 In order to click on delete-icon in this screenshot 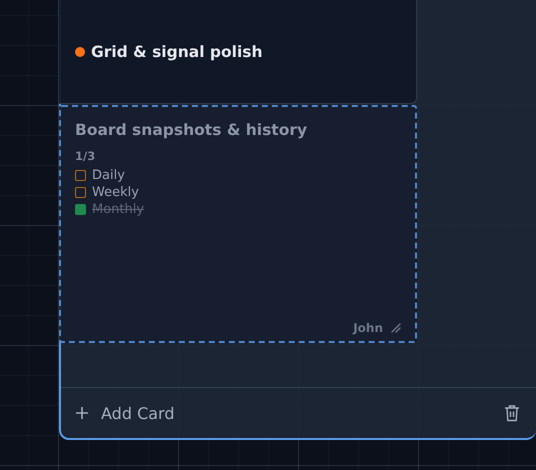, I will do `click(512, 413)`.